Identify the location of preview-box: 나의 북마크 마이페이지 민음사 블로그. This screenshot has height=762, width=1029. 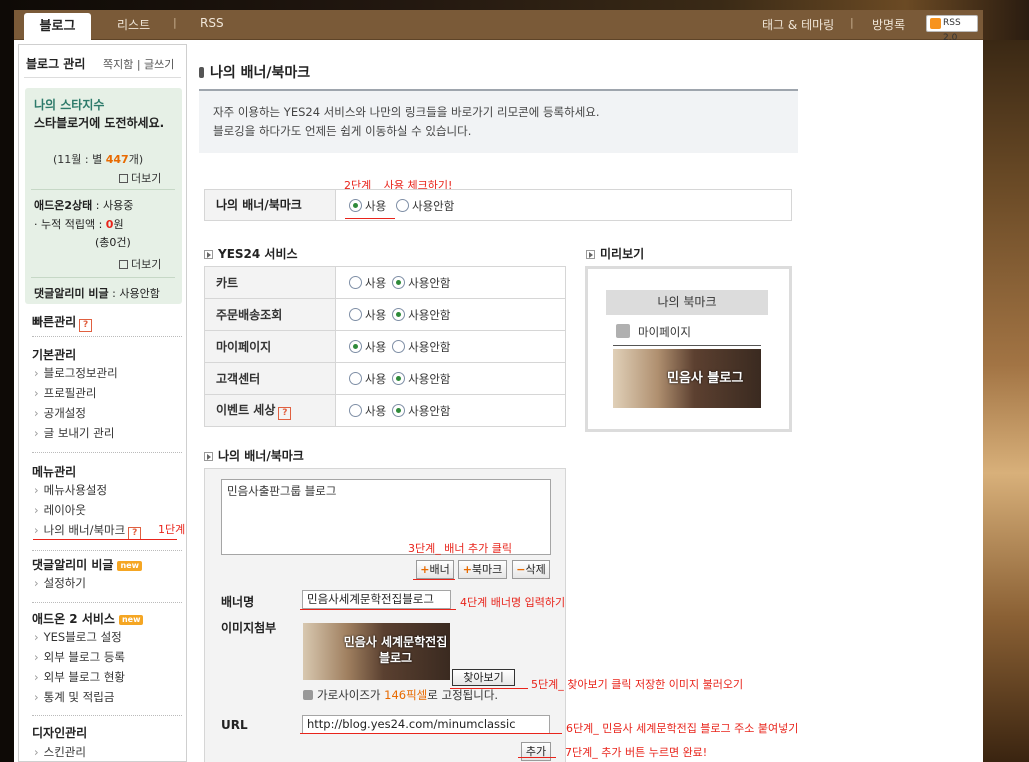
(688, 349).